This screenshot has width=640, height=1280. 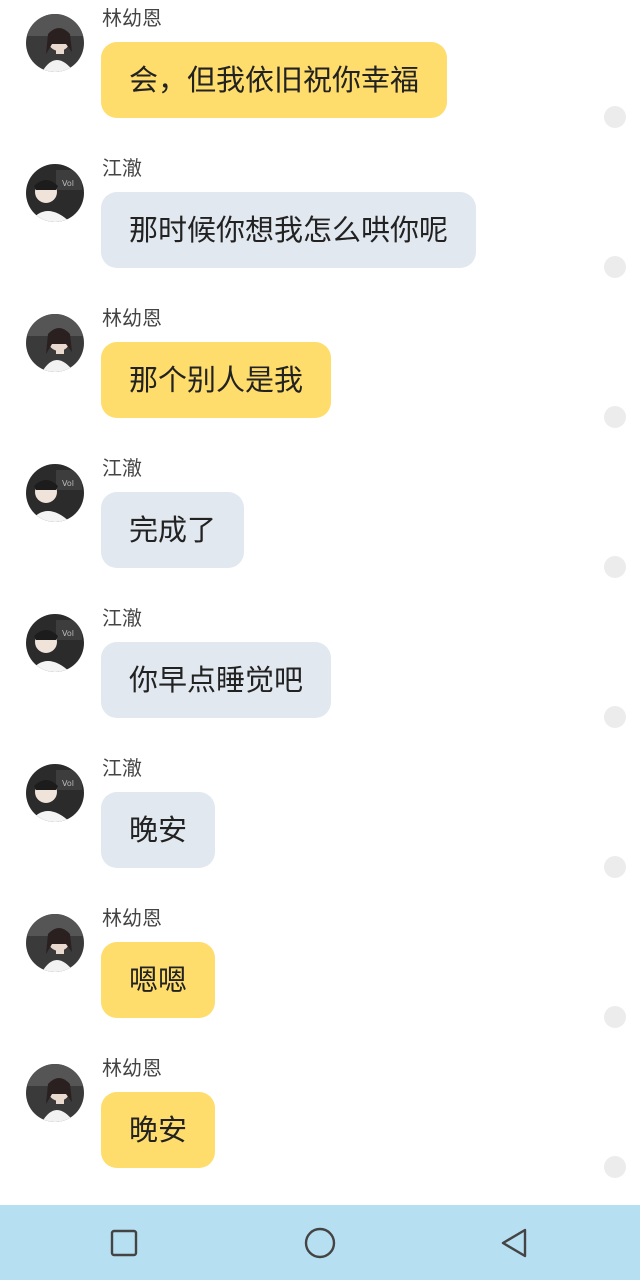 I want to click on recent-apps-button, so click(x=124, y=1243).